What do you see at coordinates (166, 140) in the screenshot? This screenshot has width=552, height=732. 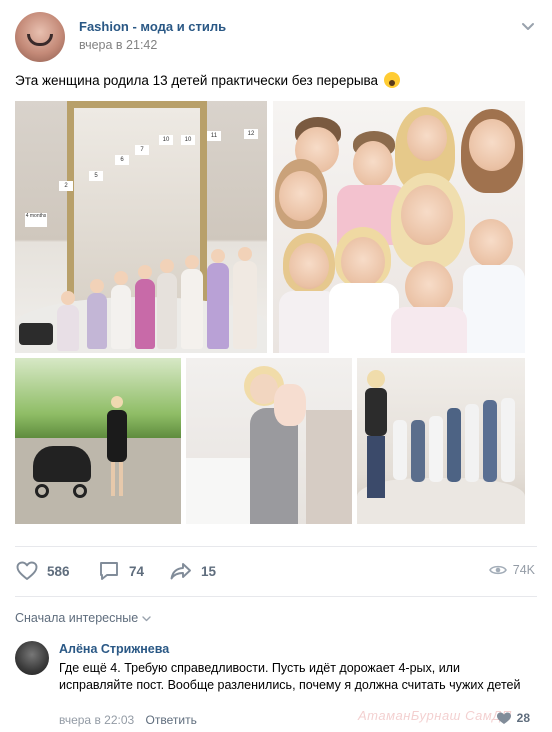 I see `age-label-10b: 10` at bounding box center [166, 140].